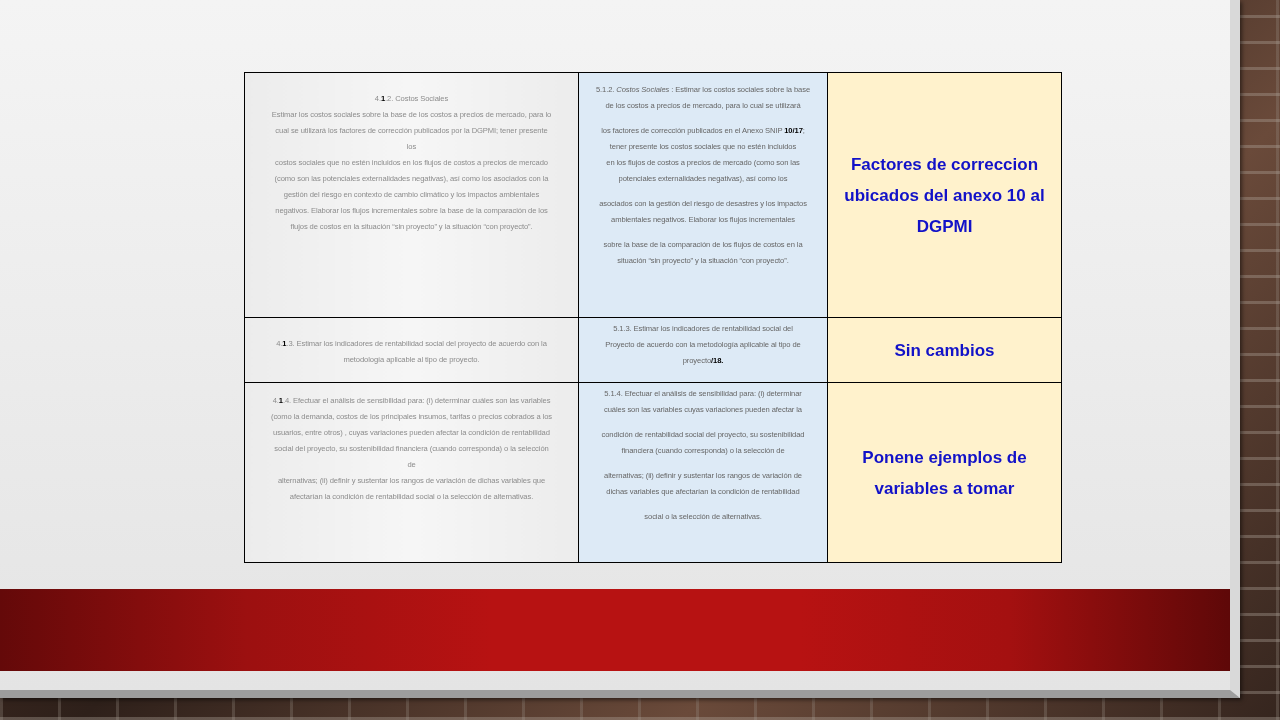 The image size is (1280, 720). What do you see at coordinates (944, 473) in the screenshot?
I see `comment-text: Ponene ejemplos de variables a tomar` at bounding box center [944, 473].